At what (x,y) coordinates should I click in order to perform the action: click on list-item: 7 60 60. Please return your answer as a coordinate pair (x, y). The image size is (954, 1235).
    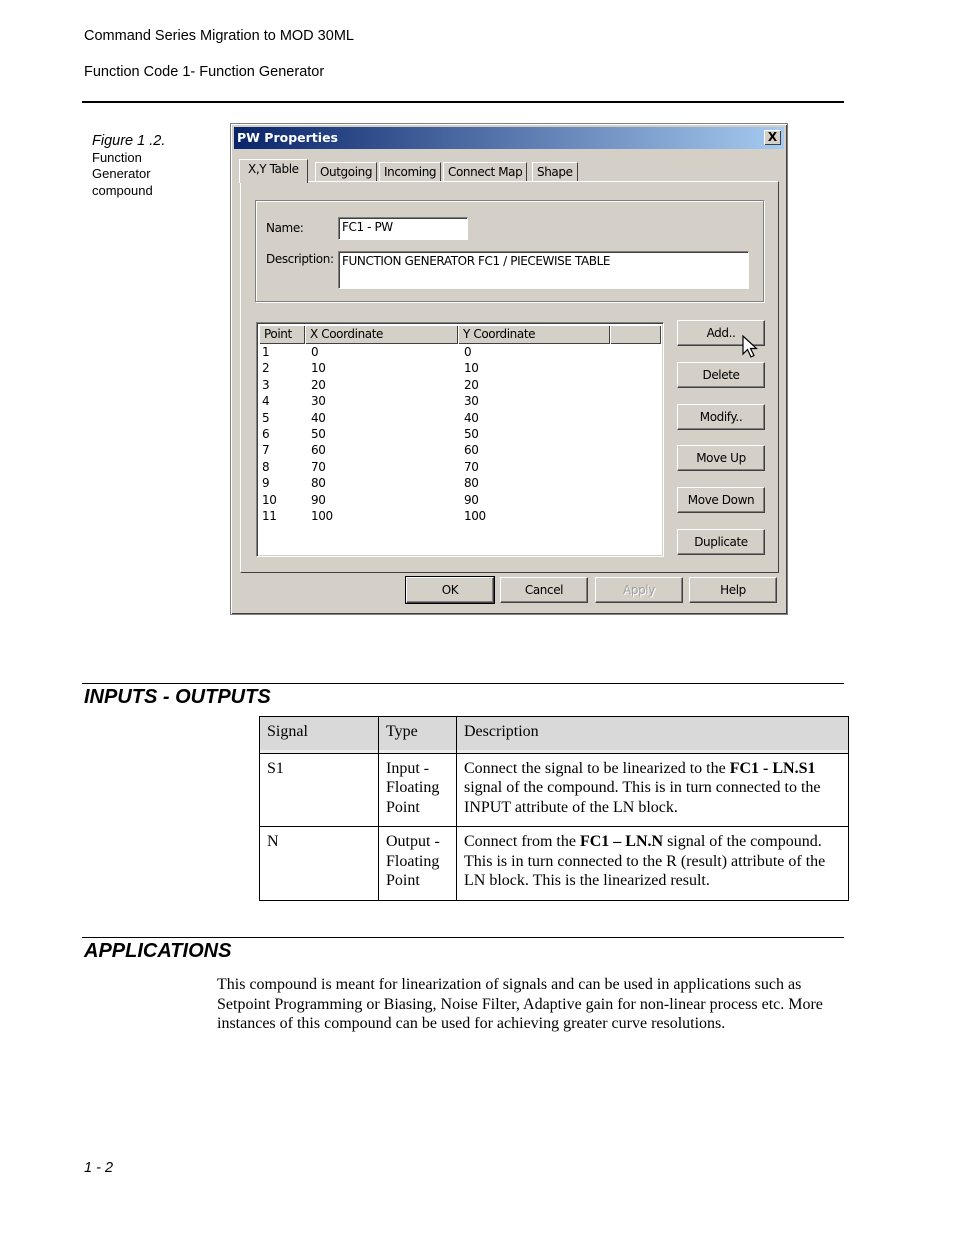
    Looking at the image, I should click on (460, 450).